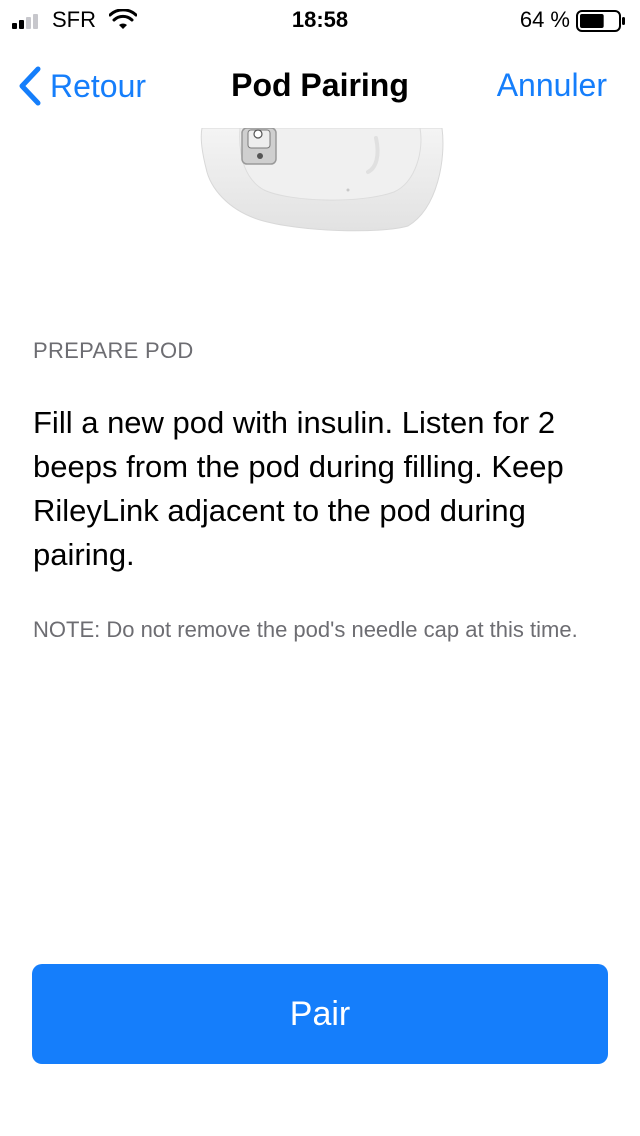 The image size is (640, 1136). What do you see at coordinates (320, 84) in the screenshot?
I see `navigation-bar: Retour Pod Pairing Annuler` at bounding box center [320, 84].